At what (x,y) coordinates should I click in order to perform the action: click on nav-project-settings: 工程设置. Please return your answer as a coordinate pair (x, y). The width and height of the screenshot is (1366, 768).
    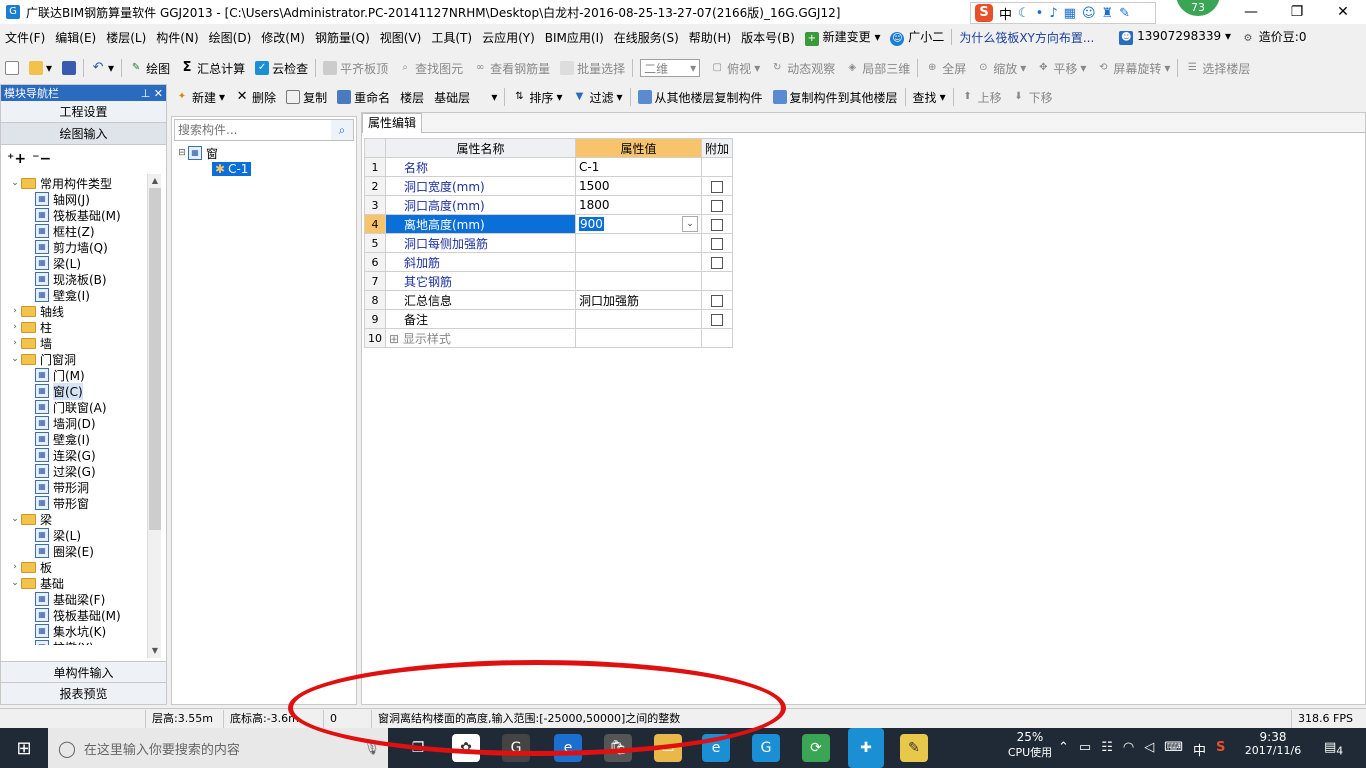
    Looking at the image, I should click on (83, 112).